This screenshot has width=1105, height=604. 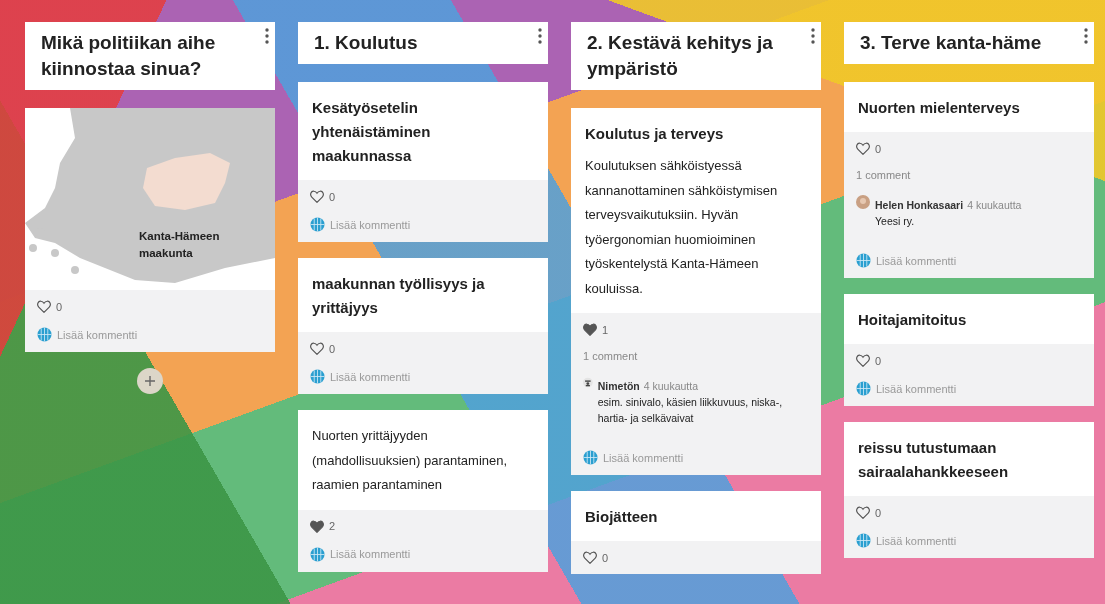 What do you see at coordinates (919, 205) in the screenshot?
I see `comment-author: Helen Honkasaari` at bounding box center [919, 205].